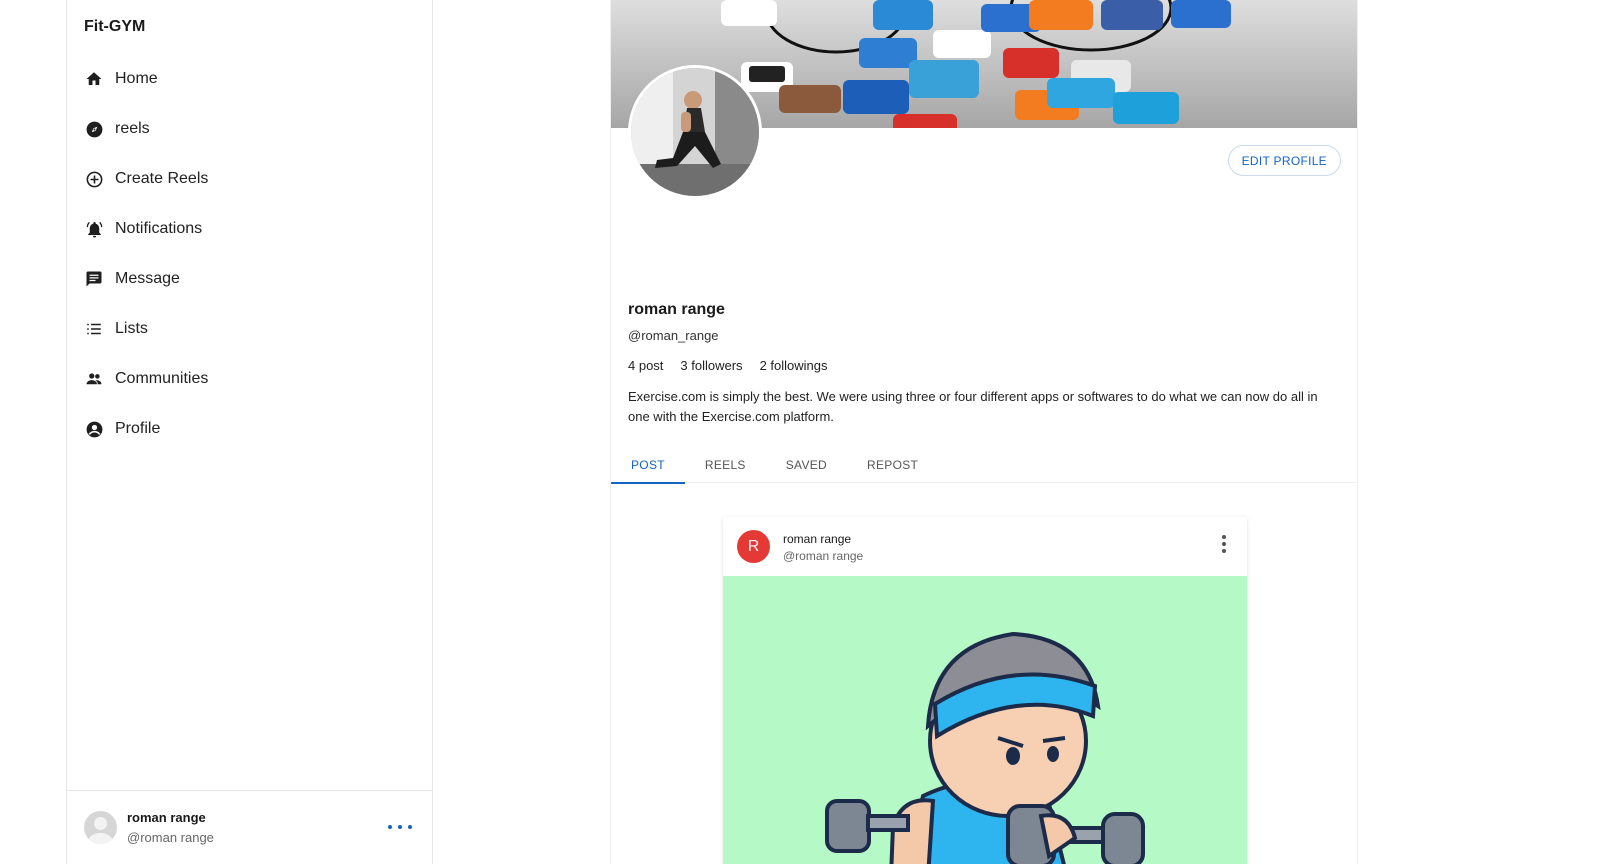 This screenshot has height=864, width=1600. I want to click on home-icon, so click(94, 79).